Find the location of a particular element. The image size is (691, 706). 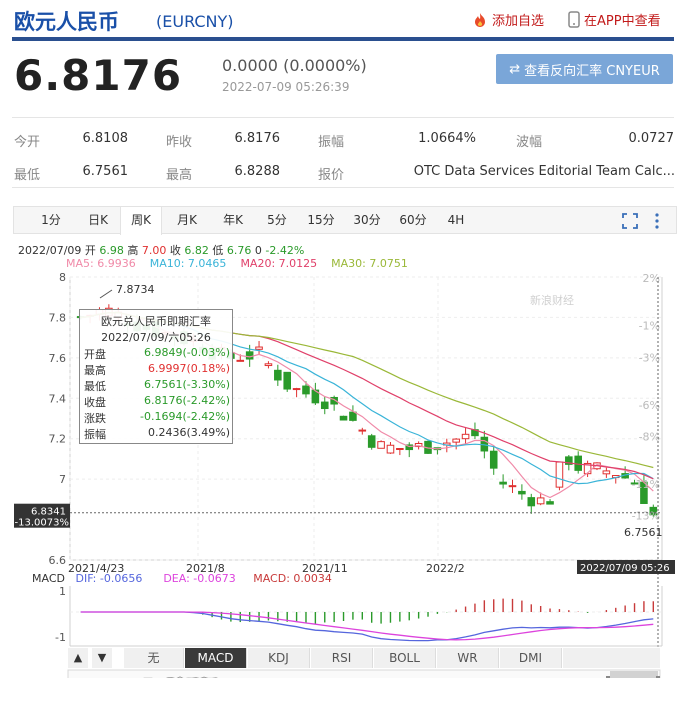

tab-60min: 60分 is located at coordinates (413, 220).